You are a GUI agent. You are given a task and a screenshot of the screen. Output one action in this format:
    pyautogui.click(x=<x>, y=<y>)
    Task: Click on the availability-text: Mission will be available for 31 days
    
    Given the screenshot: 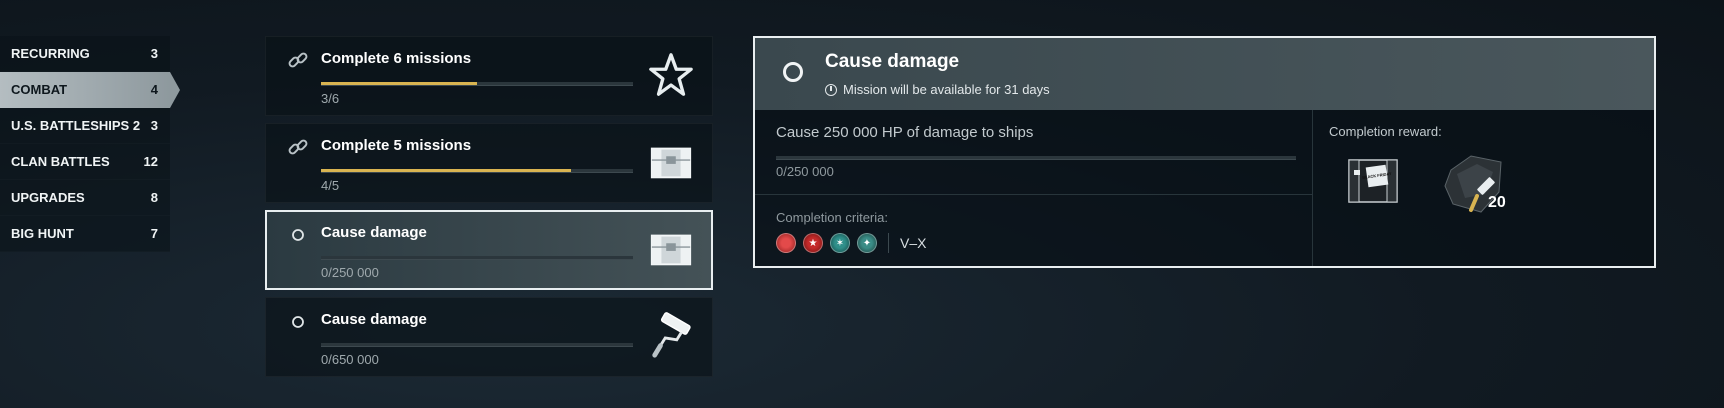 What is the action you would take?
    pyautogui.click(x=946, y=89)
    